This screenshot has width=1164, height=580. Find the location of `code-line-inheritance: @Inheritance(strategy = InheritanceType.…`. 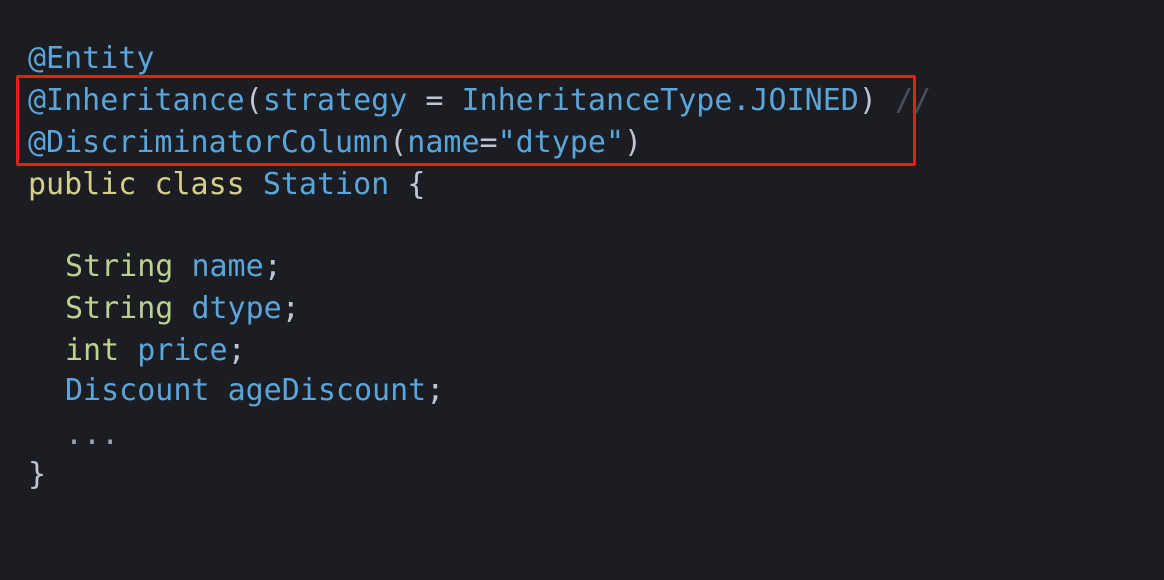

code-line-inheritance: @Inheritance(strategy = InheritanceType.… is located at coordinates (479, 101).